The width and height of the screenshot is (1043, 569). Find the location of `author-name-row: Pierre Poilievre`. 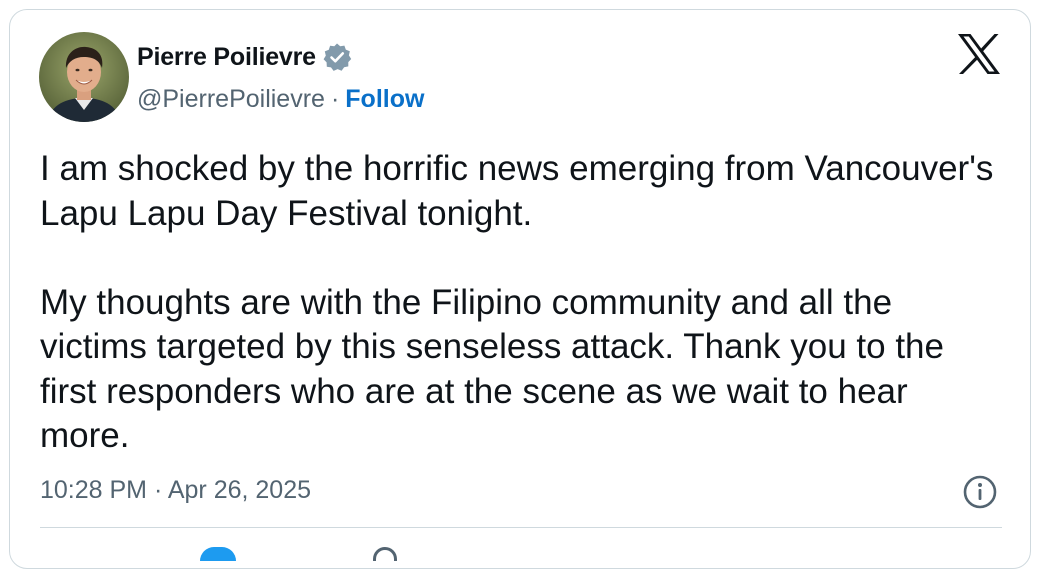

author-name-row: Pierre Poilievre is located at coordinates (244, 57).